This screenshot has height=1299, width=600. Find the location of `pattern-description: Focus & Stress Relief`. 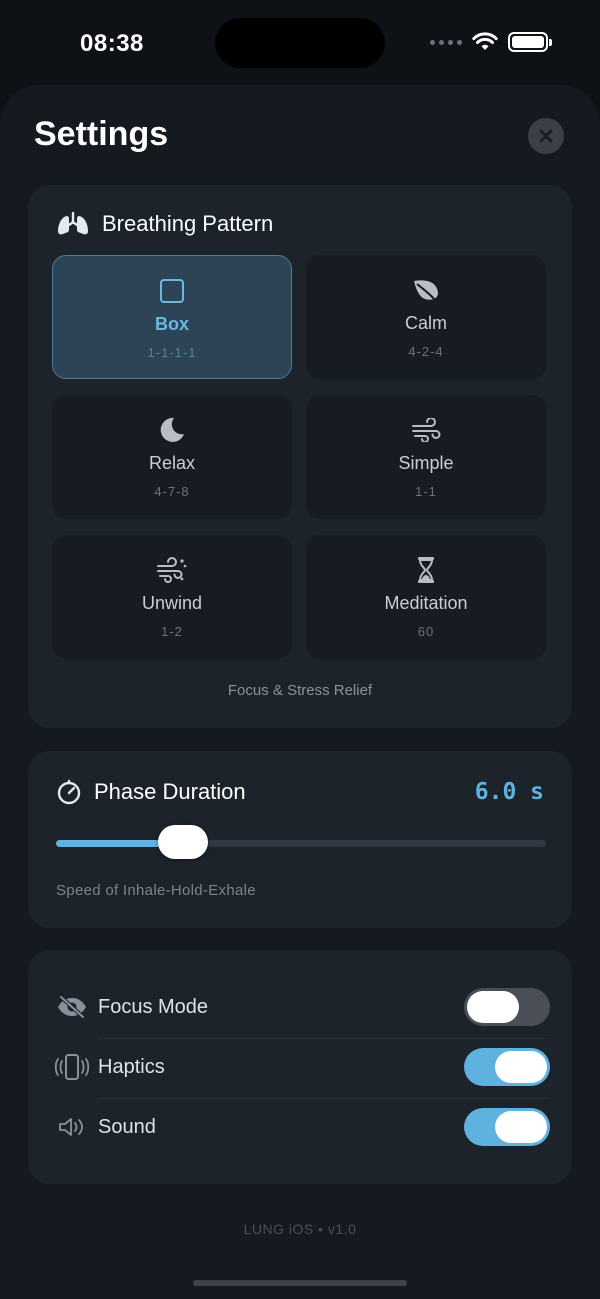

pattern-description: Focus & Stress Relief is located at coordinates (300, 690).